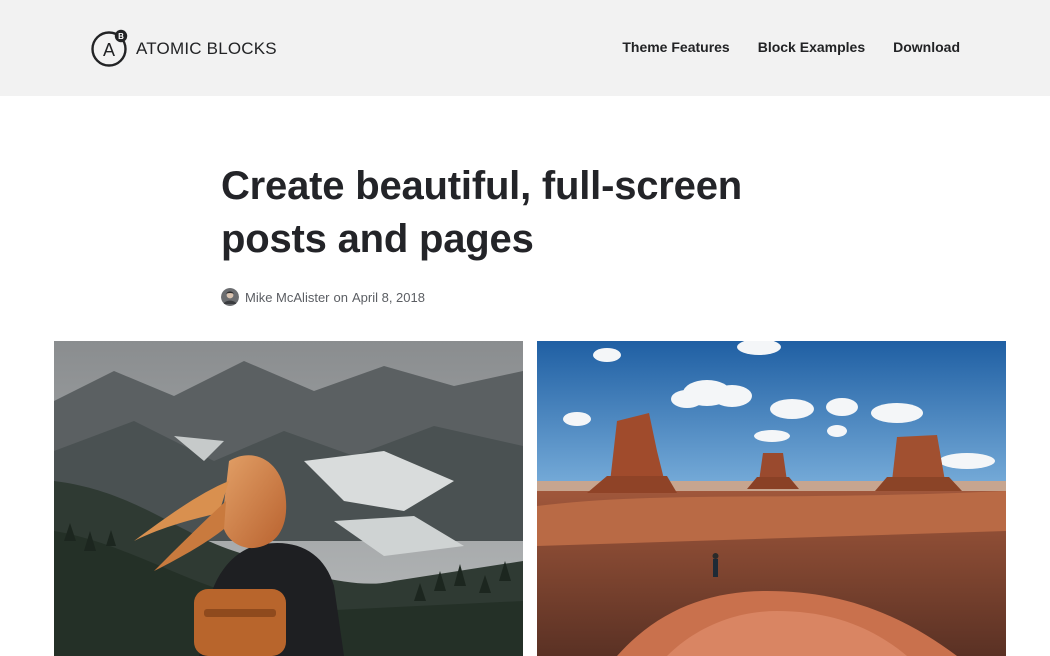 The height and width of the screenshot is (656, 1050). What do you see at coordinates (340, 297) in the screenshot?
I see `meta-on-text: on` at bounding box center [340, 297].